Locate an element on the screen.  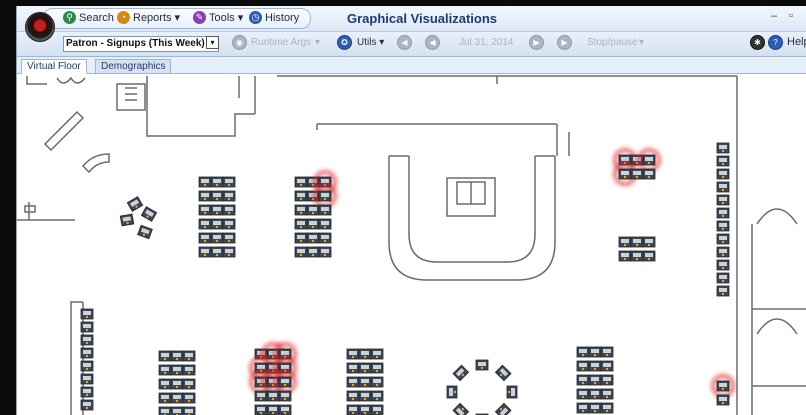
tab-virtual-floor: Virtual Floor is located at coordinates (54, 66).